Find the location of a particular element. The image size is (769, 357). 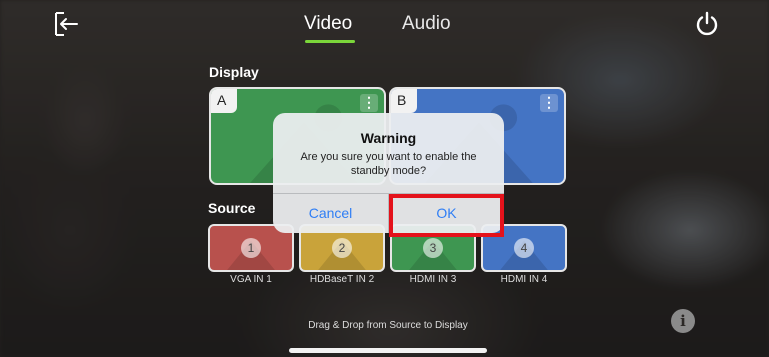

home-indicator is located at coordinates (388, 350).